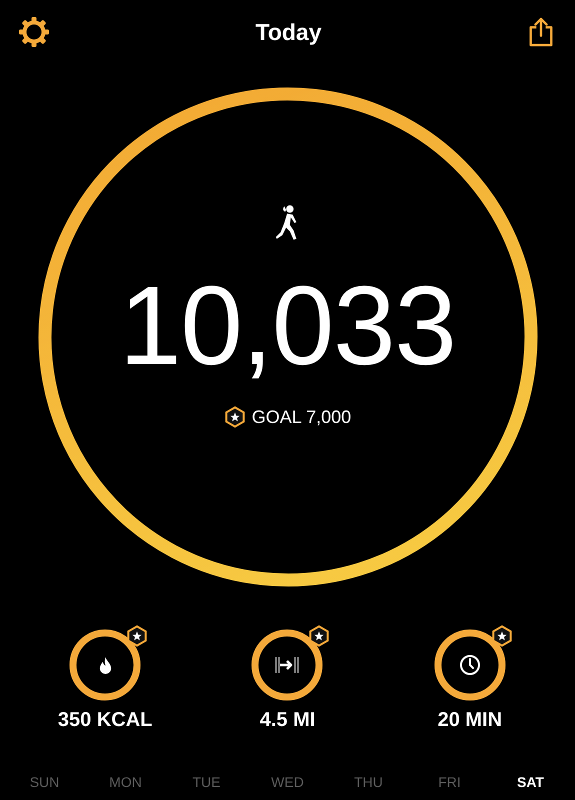 The image size is (575, 800). What do you see at coordinates (34, 32) in the screenshot?
I see `settings-icon` at bounding box center [34, 32].